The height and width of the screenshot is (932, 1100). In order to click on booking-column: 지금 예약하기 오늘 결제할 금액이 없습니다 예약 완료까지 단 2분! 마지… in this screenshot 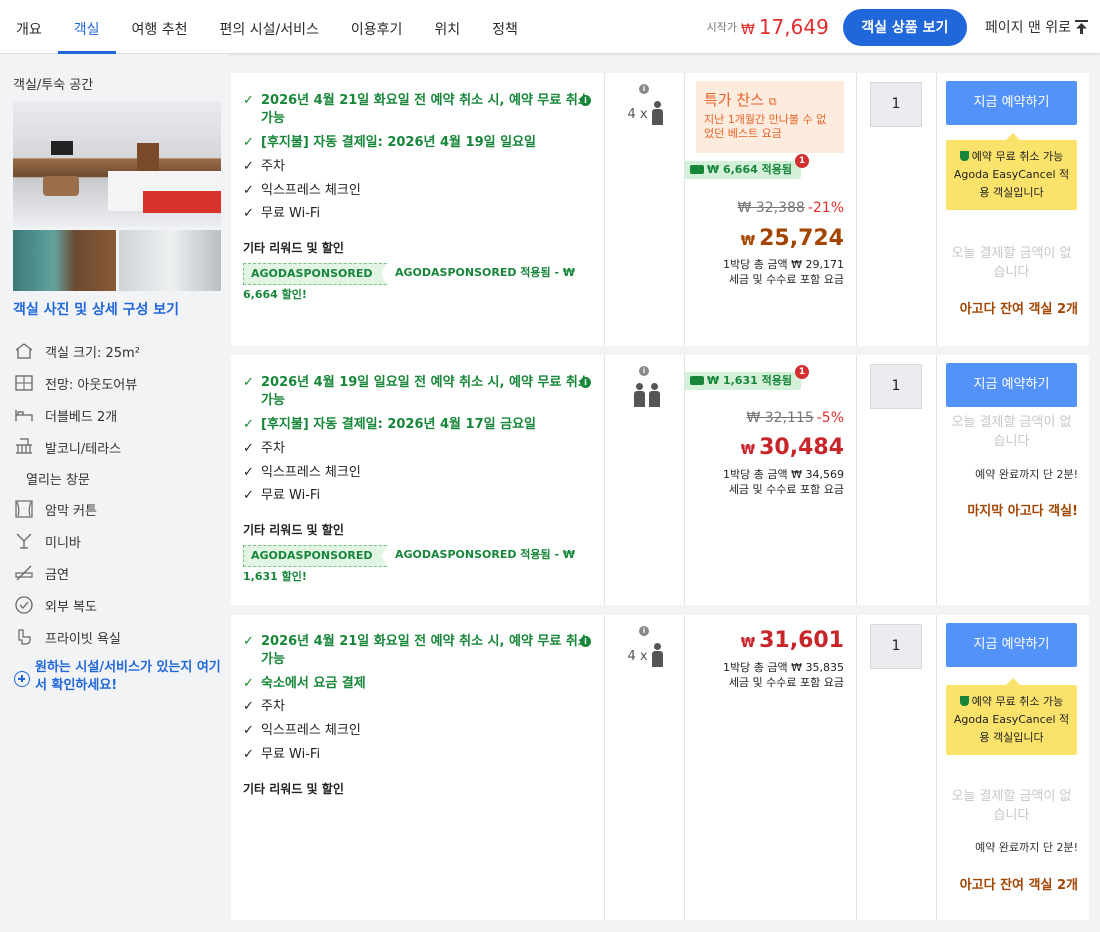, I will do `click(1013, 480)`.